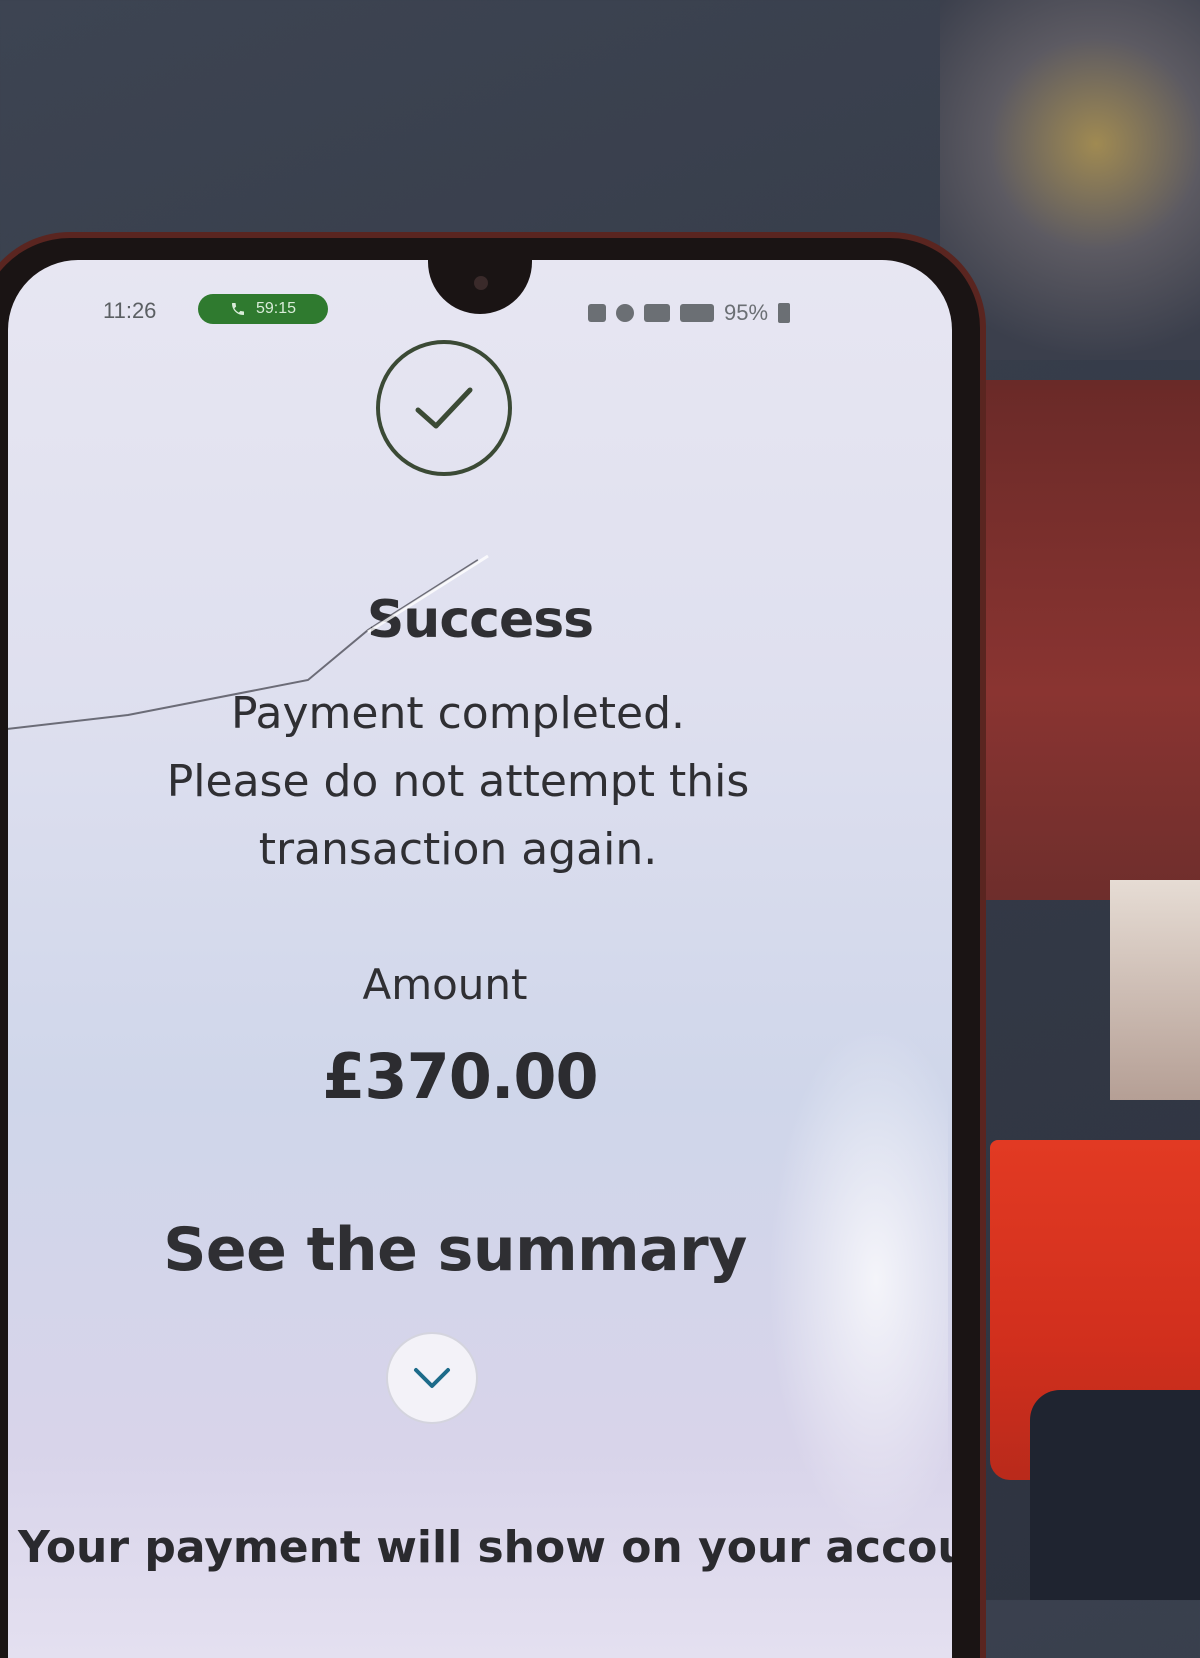 The image size is (1200, 1658). Describe the element at coordinates (1090, 640) in the screenshot. I see `background-red-area` at that location.